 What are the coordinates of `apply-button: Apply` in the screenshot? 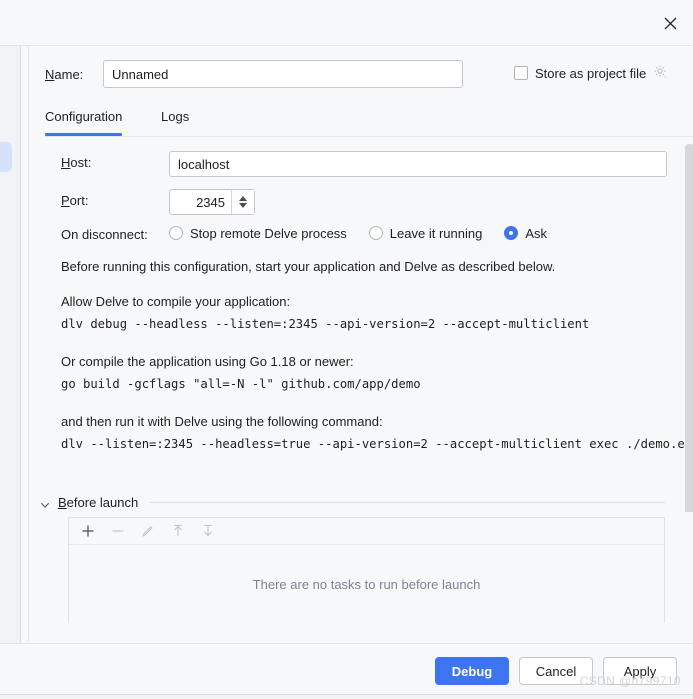 It's located at (640, 671).